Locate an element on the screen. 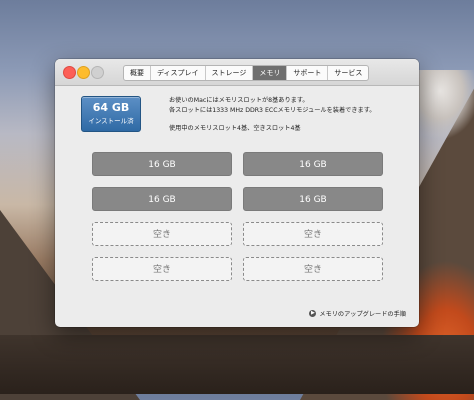  memory-slot-5: 空き is located at coordinates (162, 234).